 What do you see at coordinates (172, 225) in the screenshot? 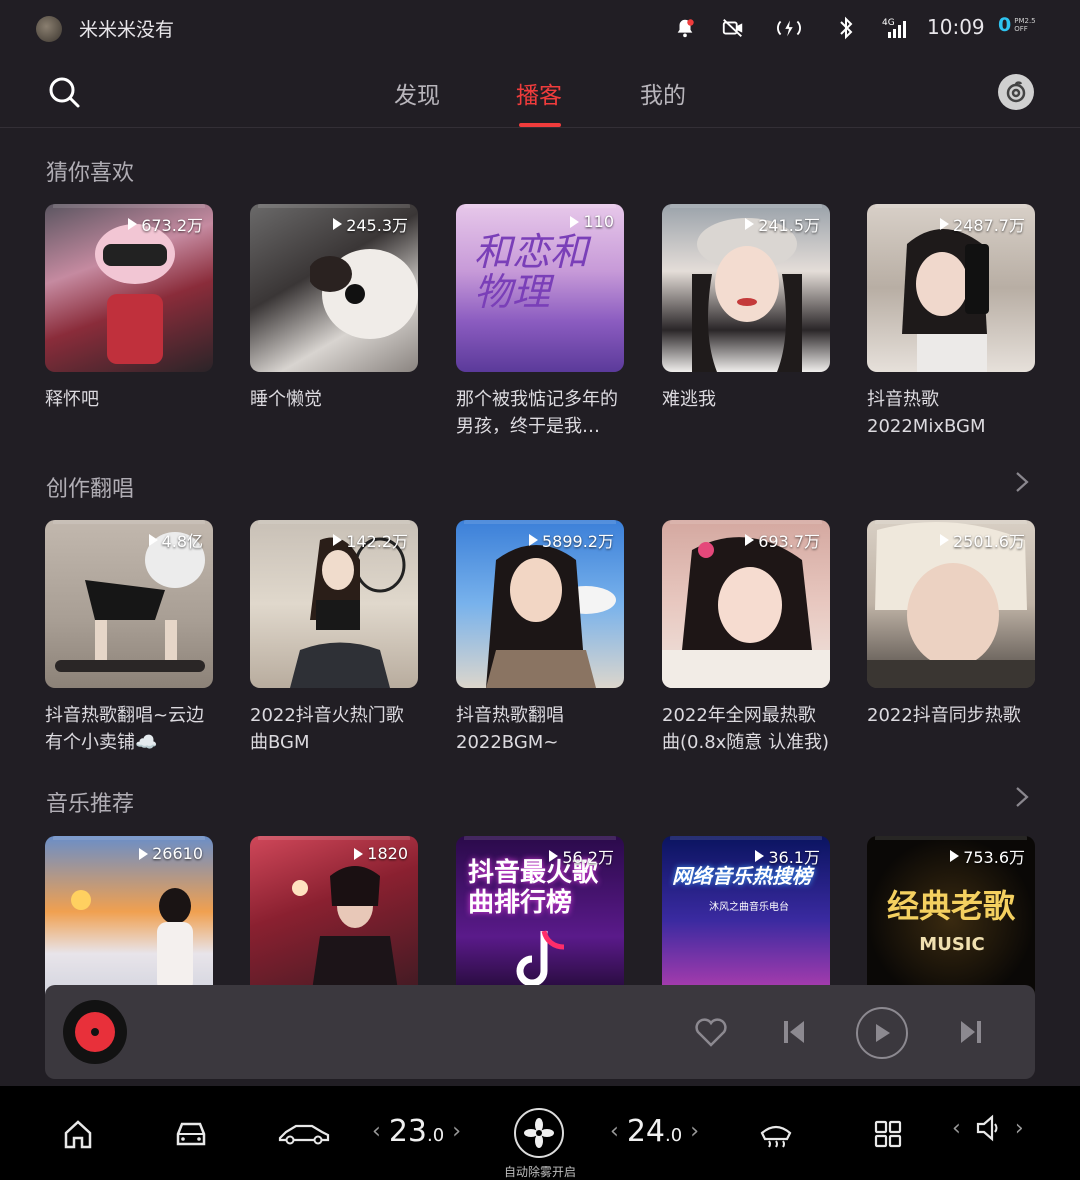
I see `play-count-value: 673.2万` at bounding box center [172, 225].